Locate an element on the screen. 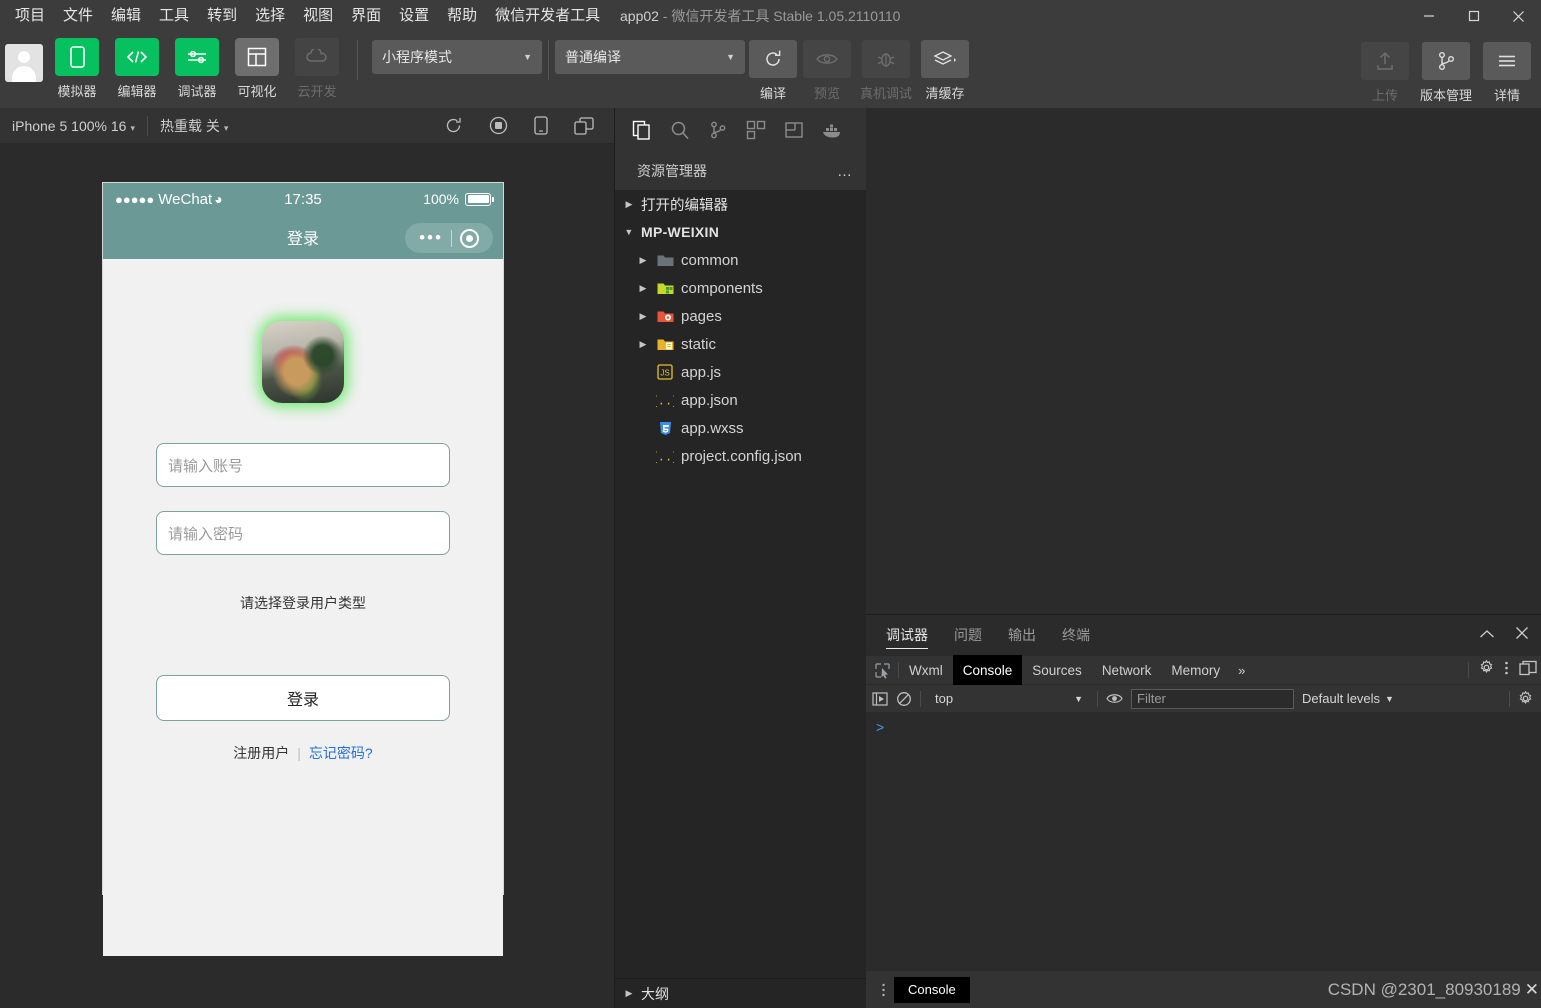 This screenshot has width=1541, height=1008. mode-select: 小程序模式 ▼ is located at coordinates (457, 57).